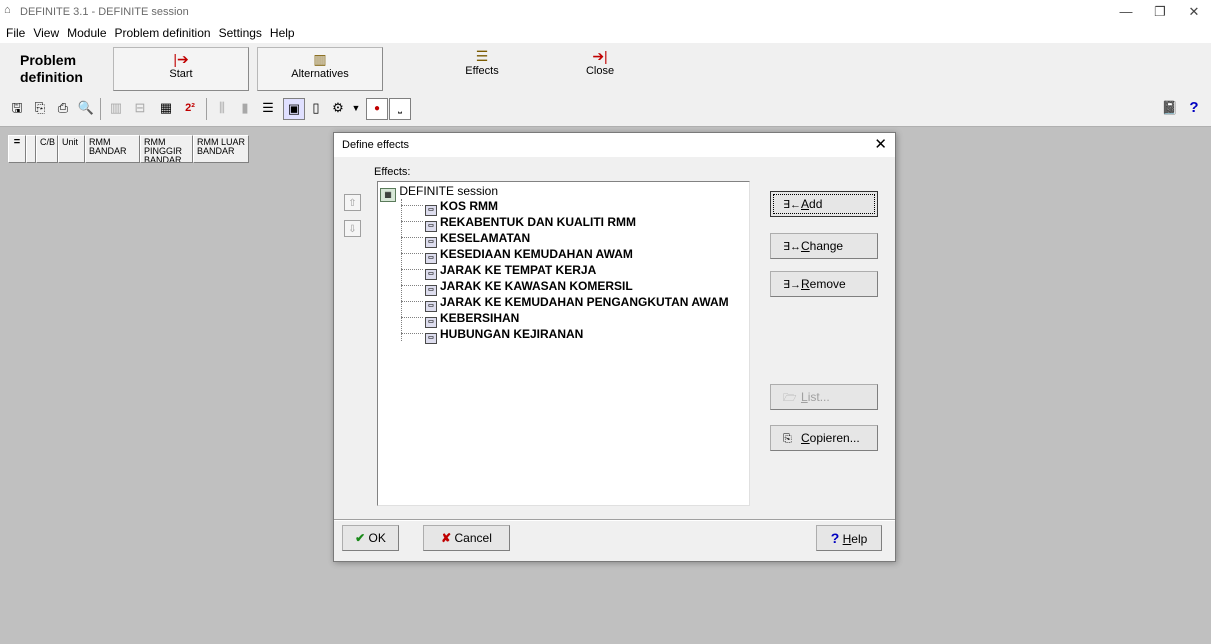 This screenshot has height=644, width=1211. Describe the element at coordinates (482, 66) in the screenshot. I see `effects-button: ☰ Effects` at that location.